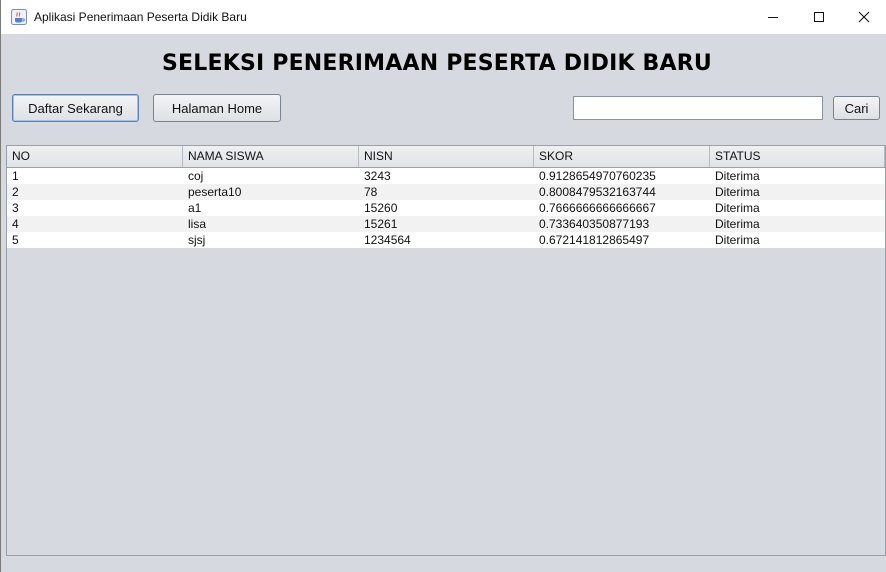 The width and height of the screenshot is (886, 572). What do you see at coordinates (622, 156) in the screenshot?
I see `column-header-skor: SKOR` at bounding box center [622, 156].